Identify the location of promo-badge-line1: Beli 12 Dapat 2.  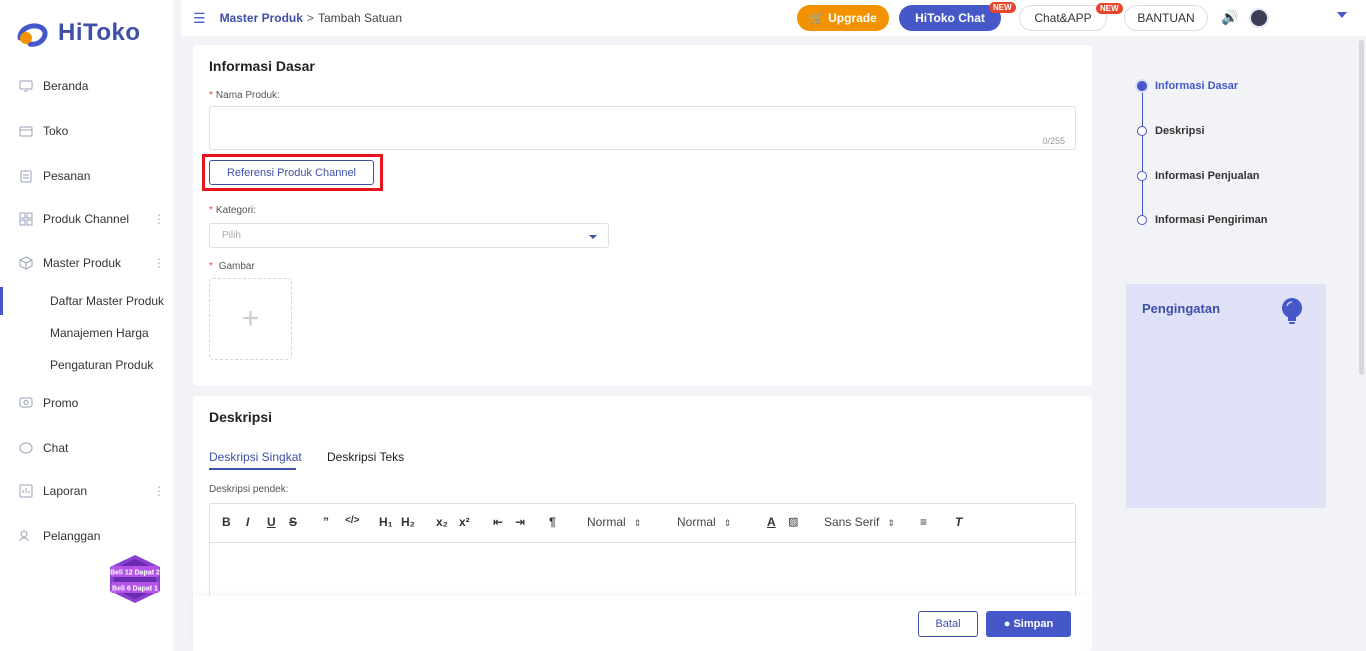
(135, 573).